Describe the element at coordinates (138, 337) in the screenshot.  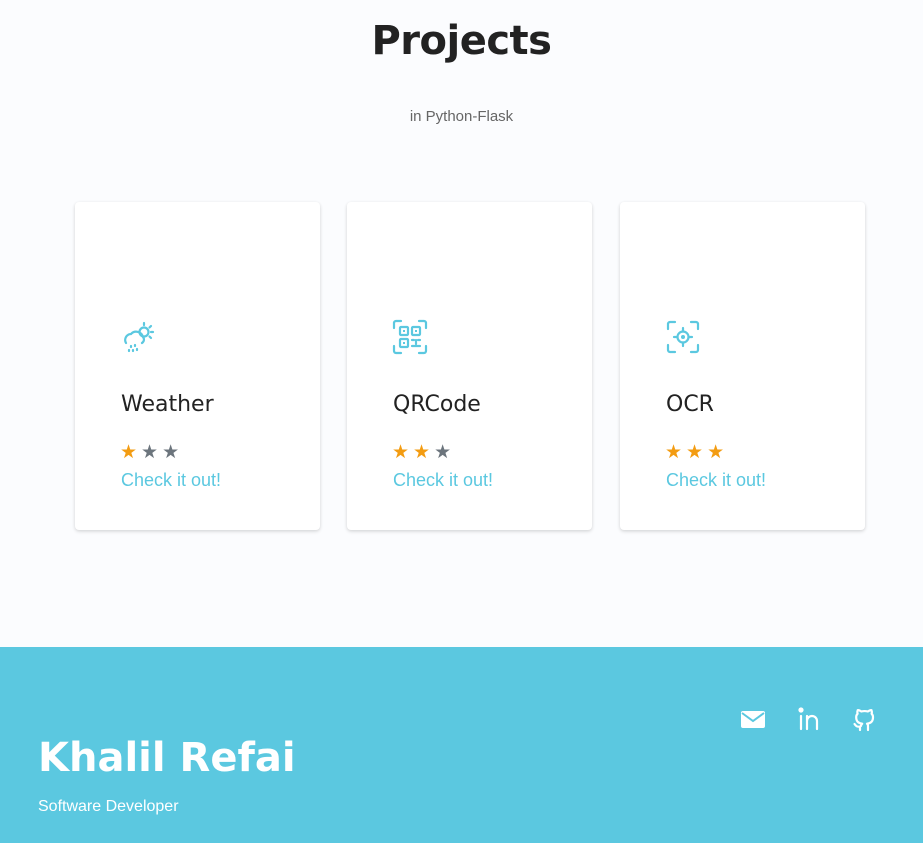
I see `weather-sun-rain-icon` at that location.